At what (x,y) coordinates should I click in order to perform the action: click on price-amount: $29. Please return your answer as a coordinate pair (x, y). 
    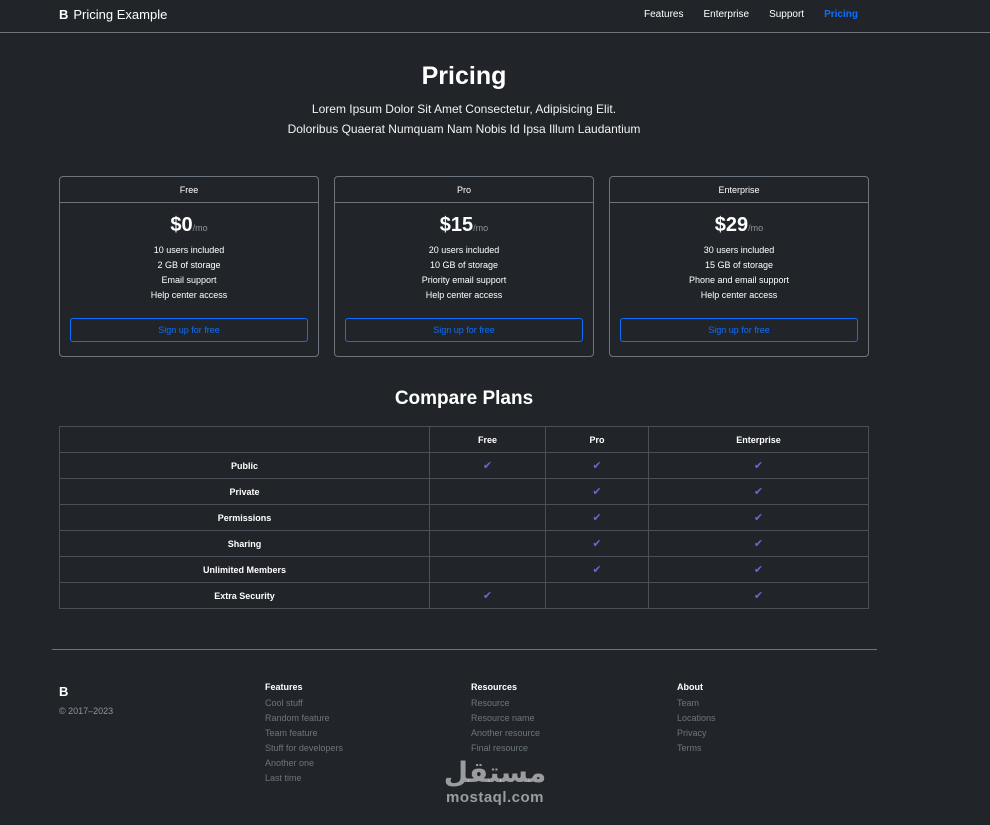
    Looking at the image, I should click on (731, 225).